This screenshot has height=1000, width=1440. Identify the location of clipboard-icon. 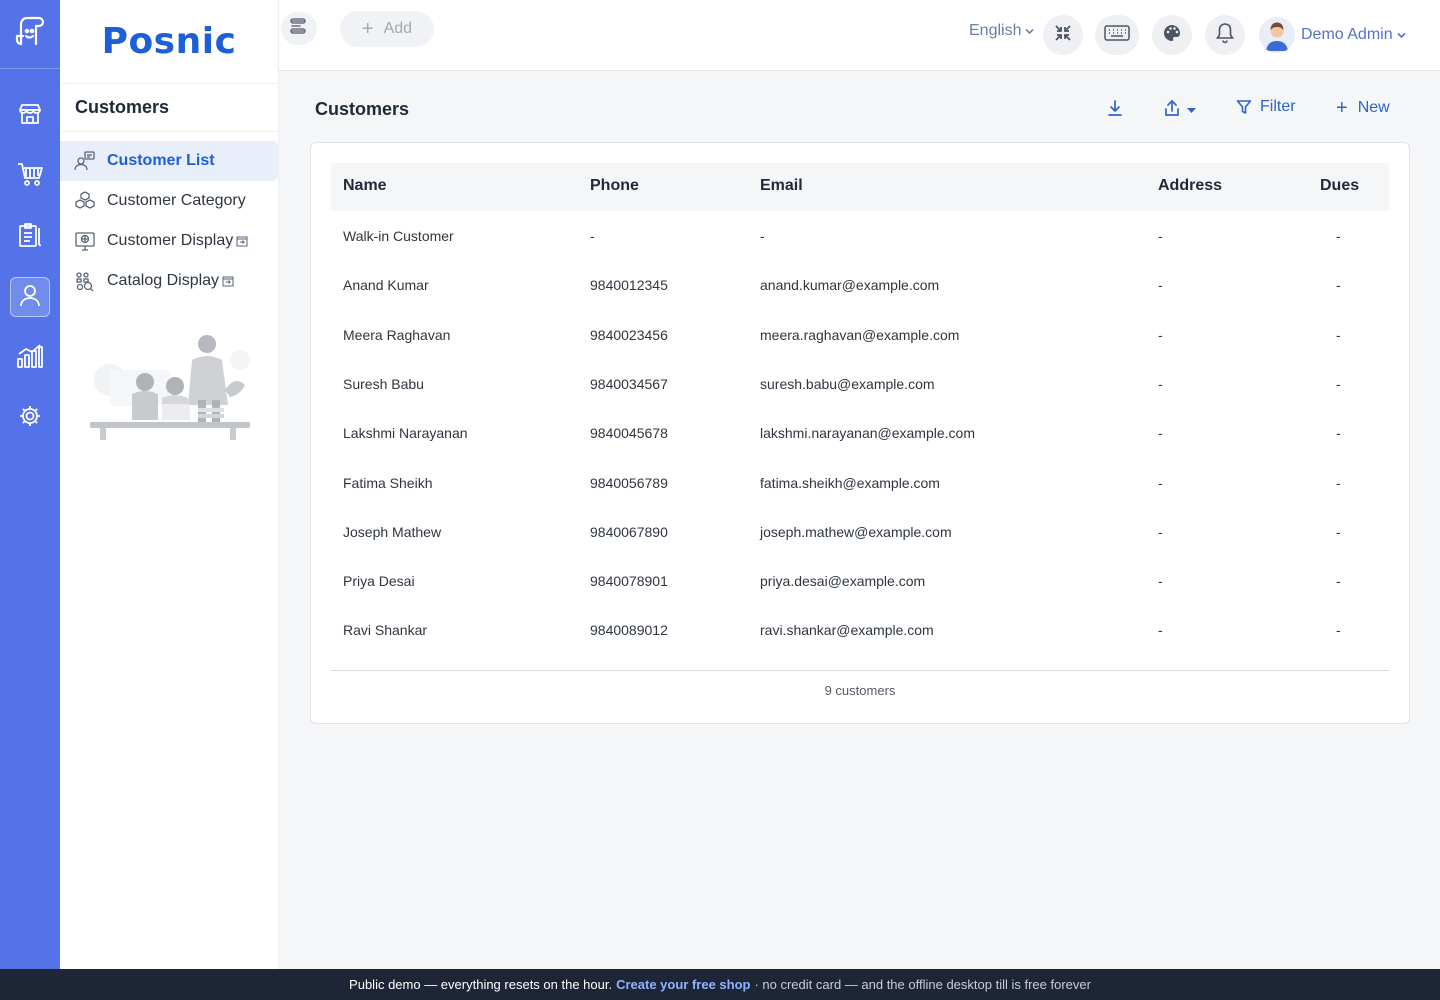
(30, 237).